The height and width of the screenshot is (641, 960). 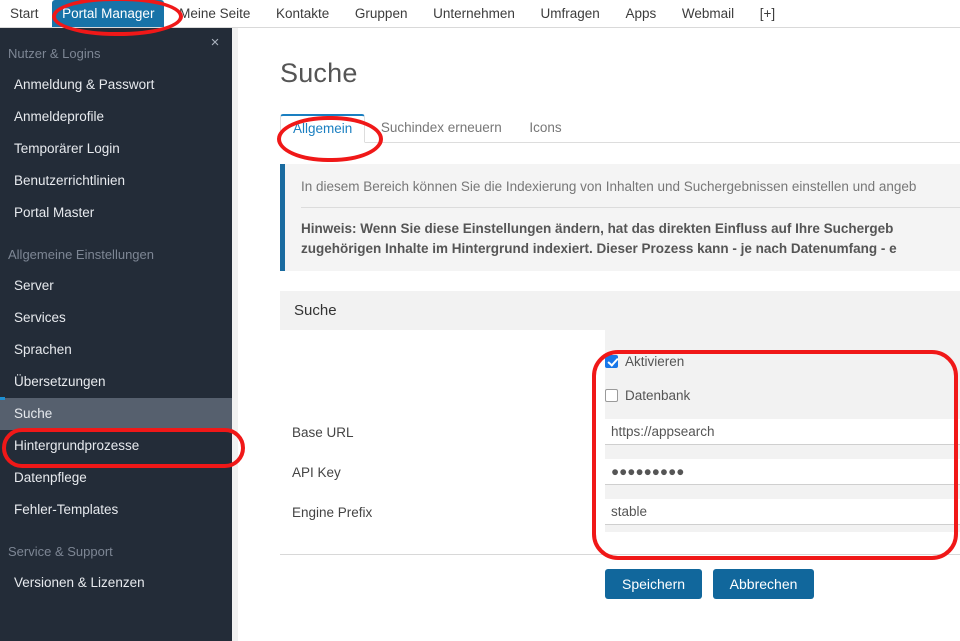 What do you see at coordinates (620, 128) in the screenshot?
I see `tab-bar: Allgemein Suchindex erneuern Icons` at bounding box center [620, 128].